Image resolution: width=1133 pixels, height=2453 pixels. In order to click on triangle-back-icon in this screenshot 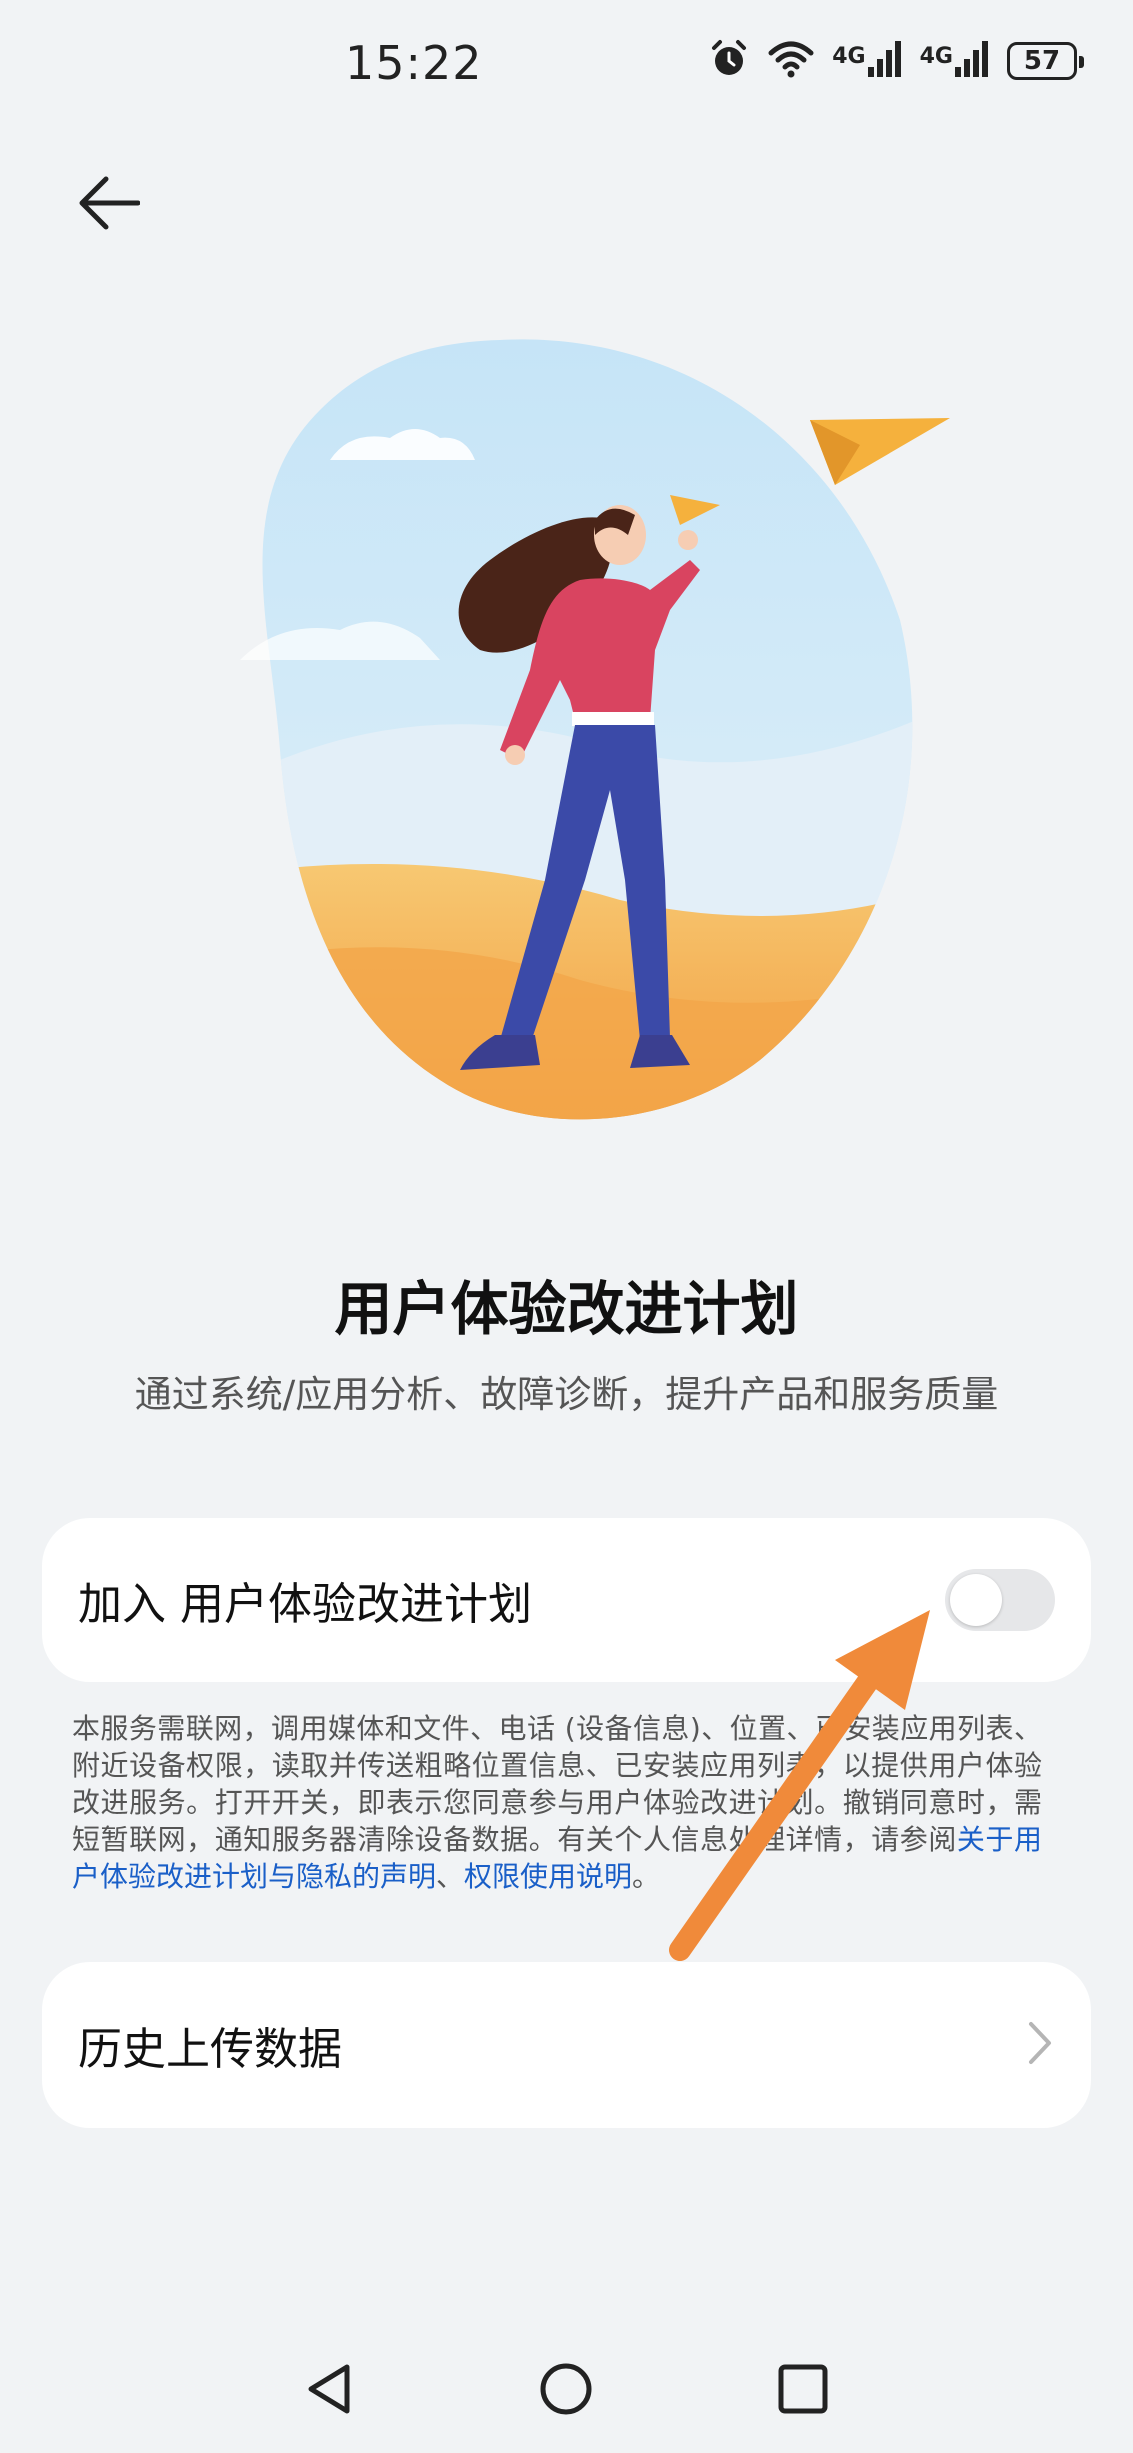, I will do `click(328, 2391)`.